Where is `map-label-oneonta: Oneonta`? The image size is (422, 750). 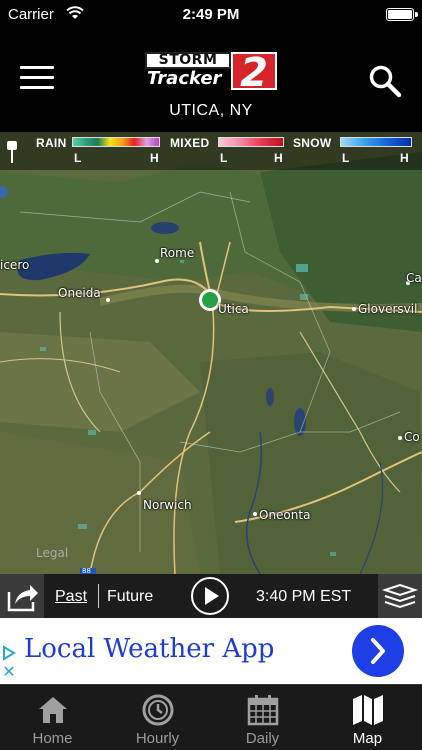
map-label-oneonta: Oneonta is located at coordinates (285, 515).